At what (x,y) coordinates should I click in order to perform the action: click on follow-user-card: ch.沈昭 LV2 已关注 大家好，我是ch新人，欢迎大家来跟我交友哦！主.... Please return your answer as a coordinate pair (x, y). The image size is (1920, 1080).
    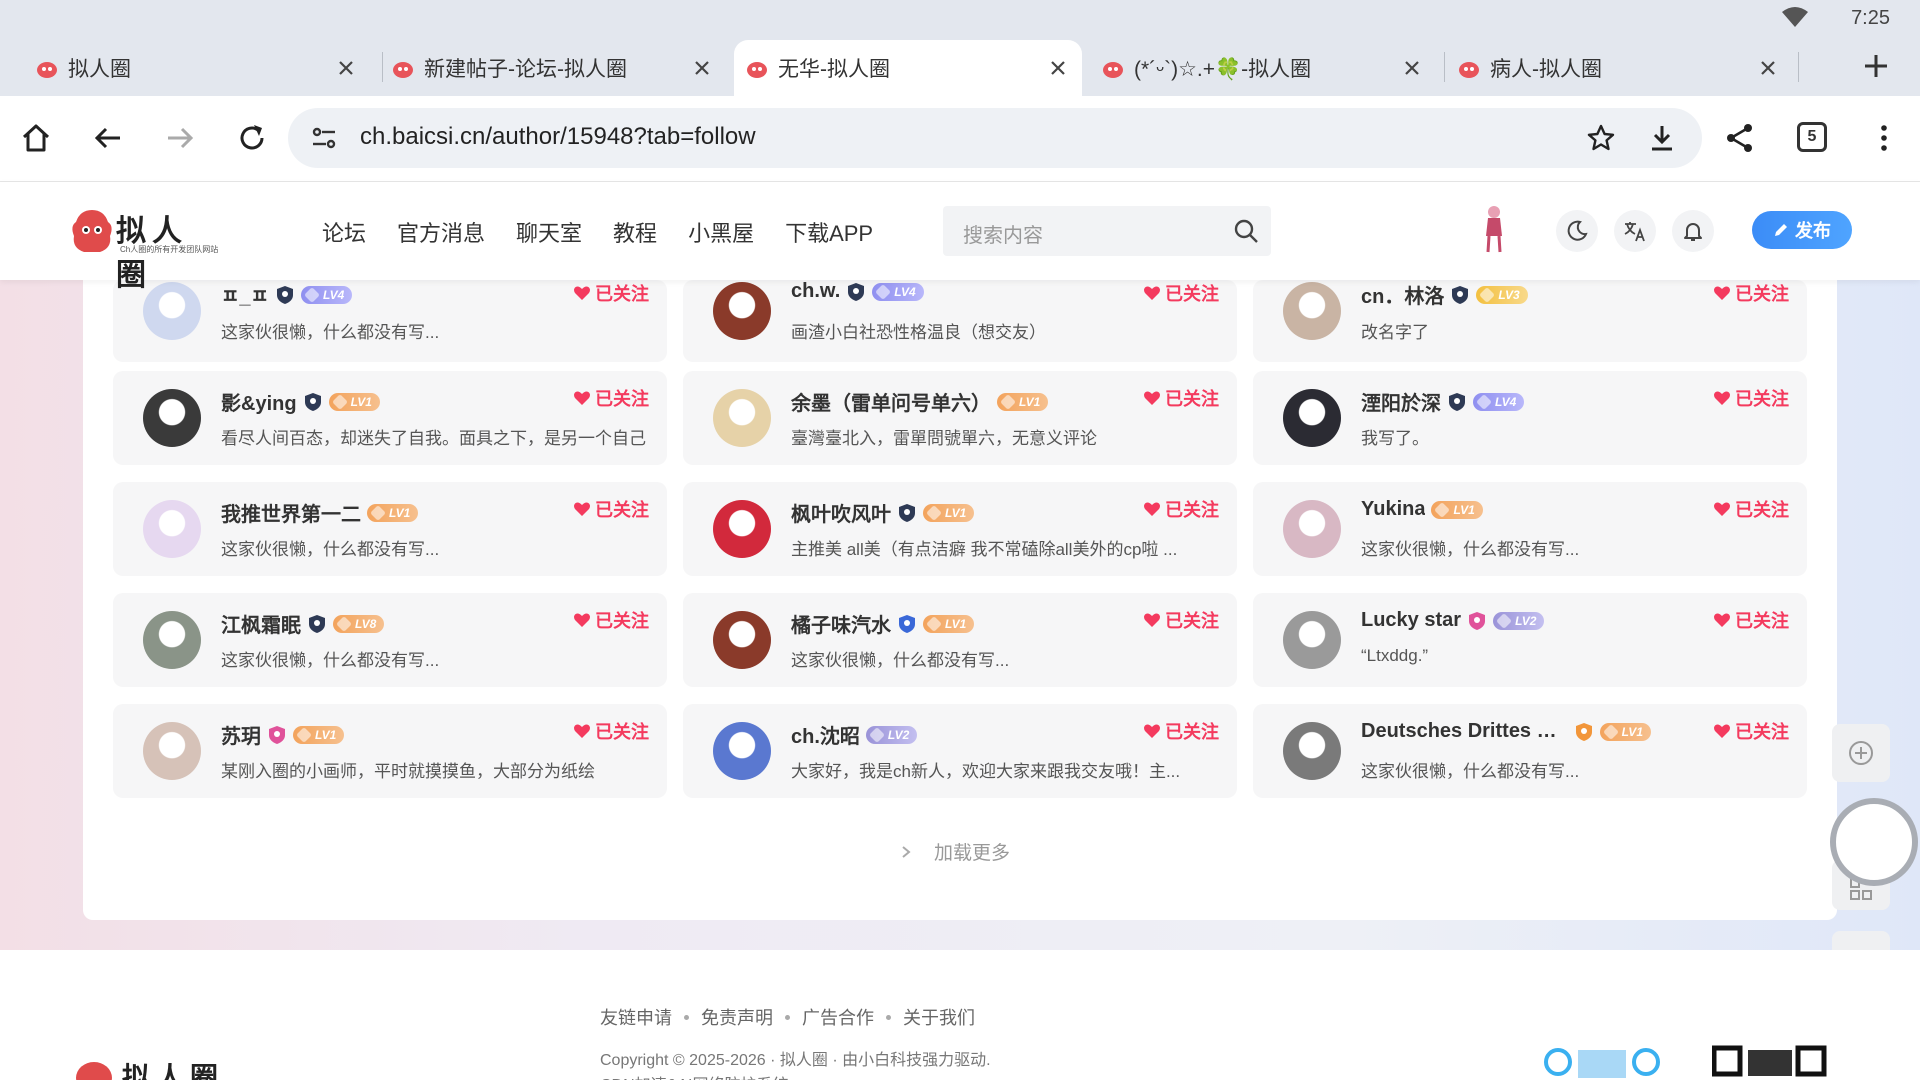
    Looking at the image, I should click on (960, 751).